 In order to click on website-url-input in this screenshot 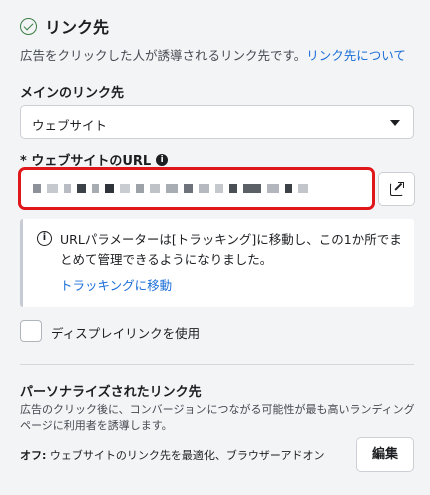, I will do `click(196, 188)`.